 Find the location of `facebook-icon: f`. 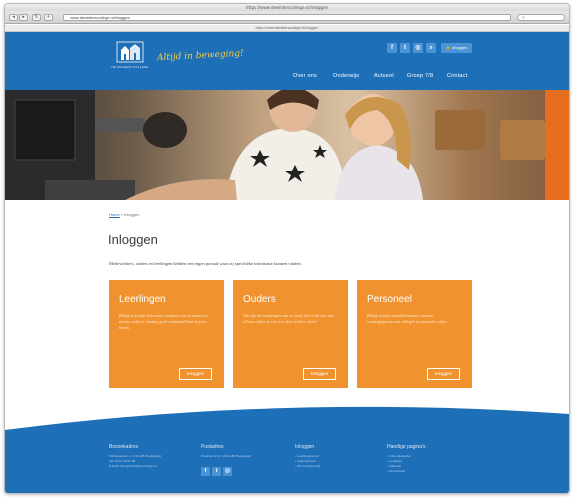

facebook-icon: f is located at coordinates (392, 48).